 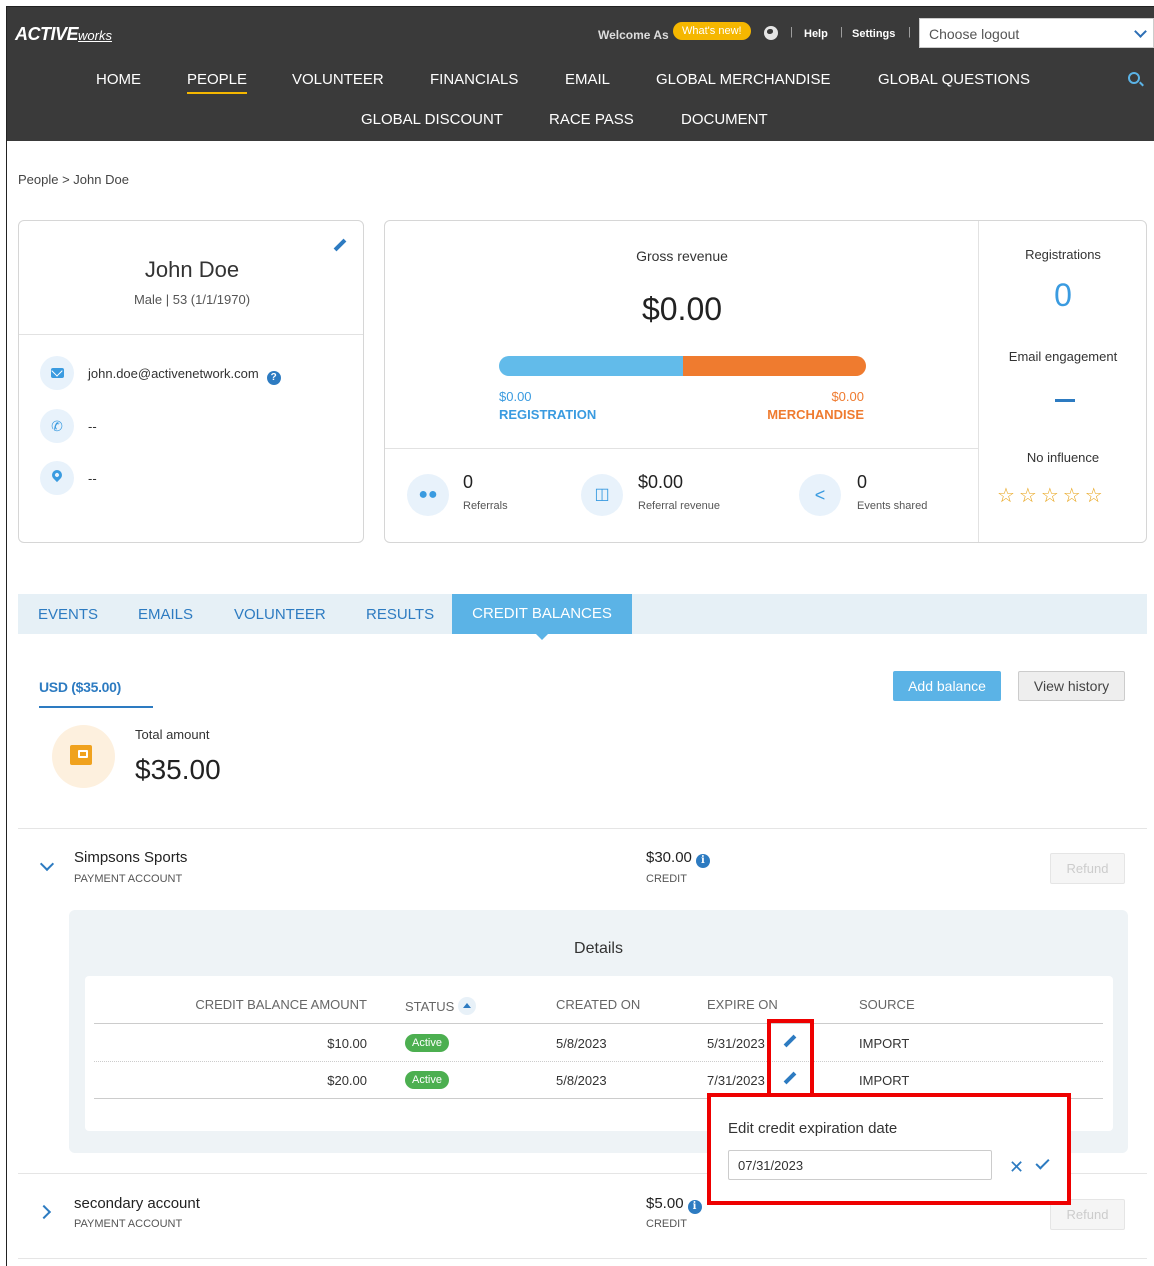 I want to click on nav-document: DOCUMENT, so click(x=724, y=119).